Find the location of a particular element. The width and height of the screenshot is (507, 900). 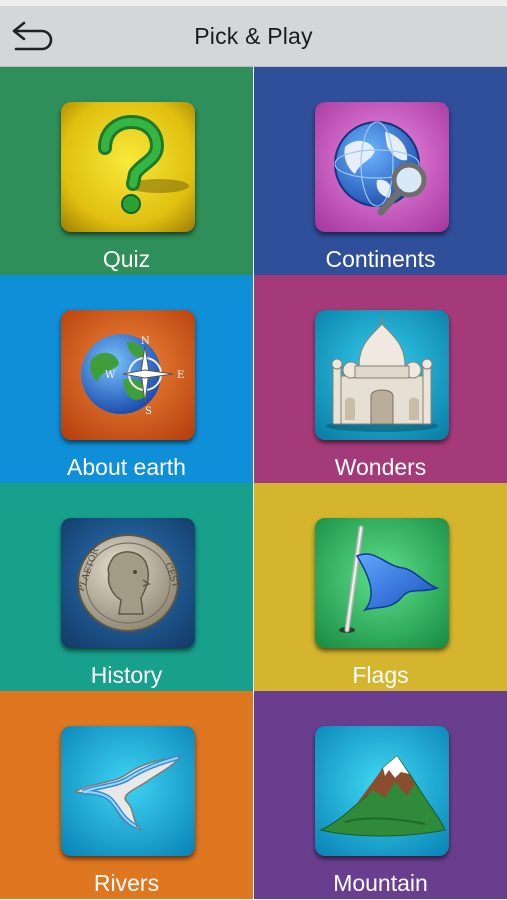

history-icon-box: PLAETOR CEST is located at coordinates (128, 583).